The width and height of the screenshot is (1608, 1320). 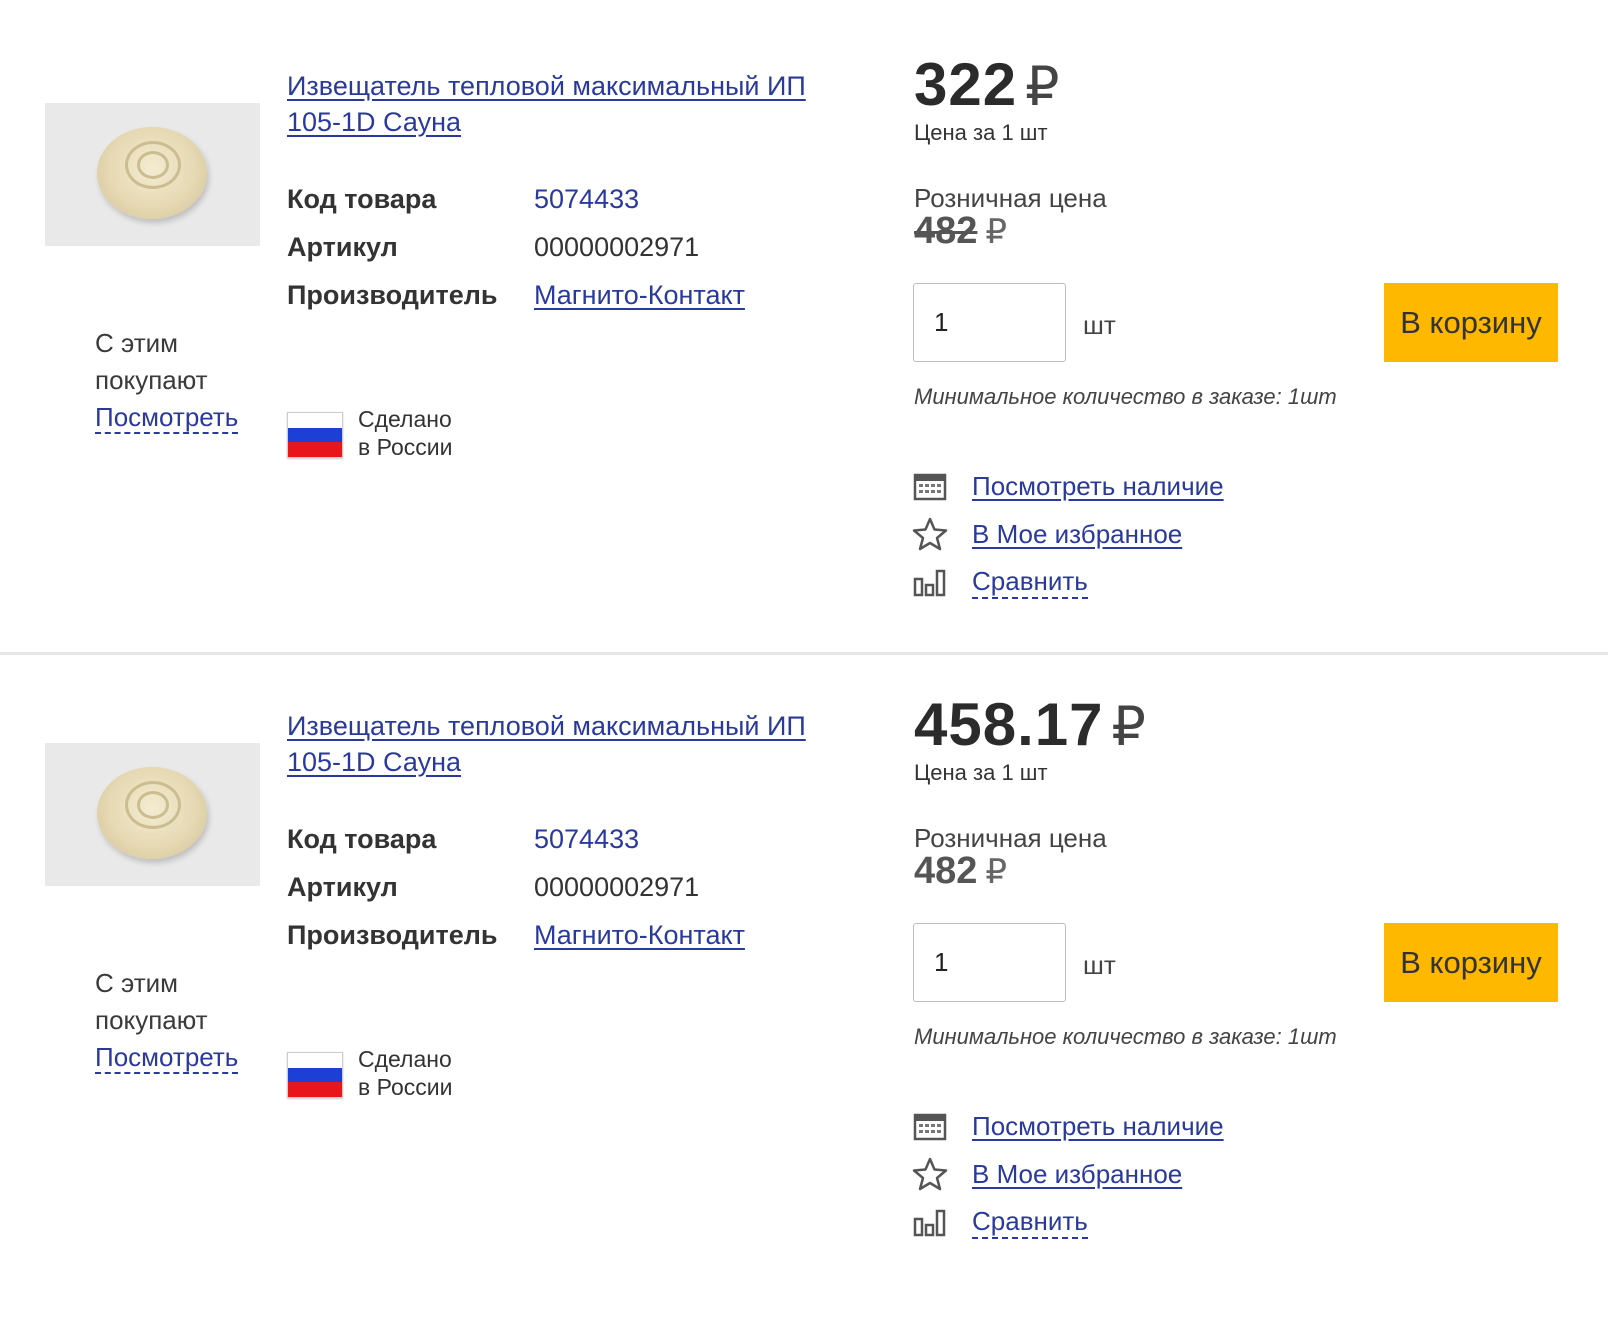 I want to click on price: 322 ₽, so click(x=987, y=86).